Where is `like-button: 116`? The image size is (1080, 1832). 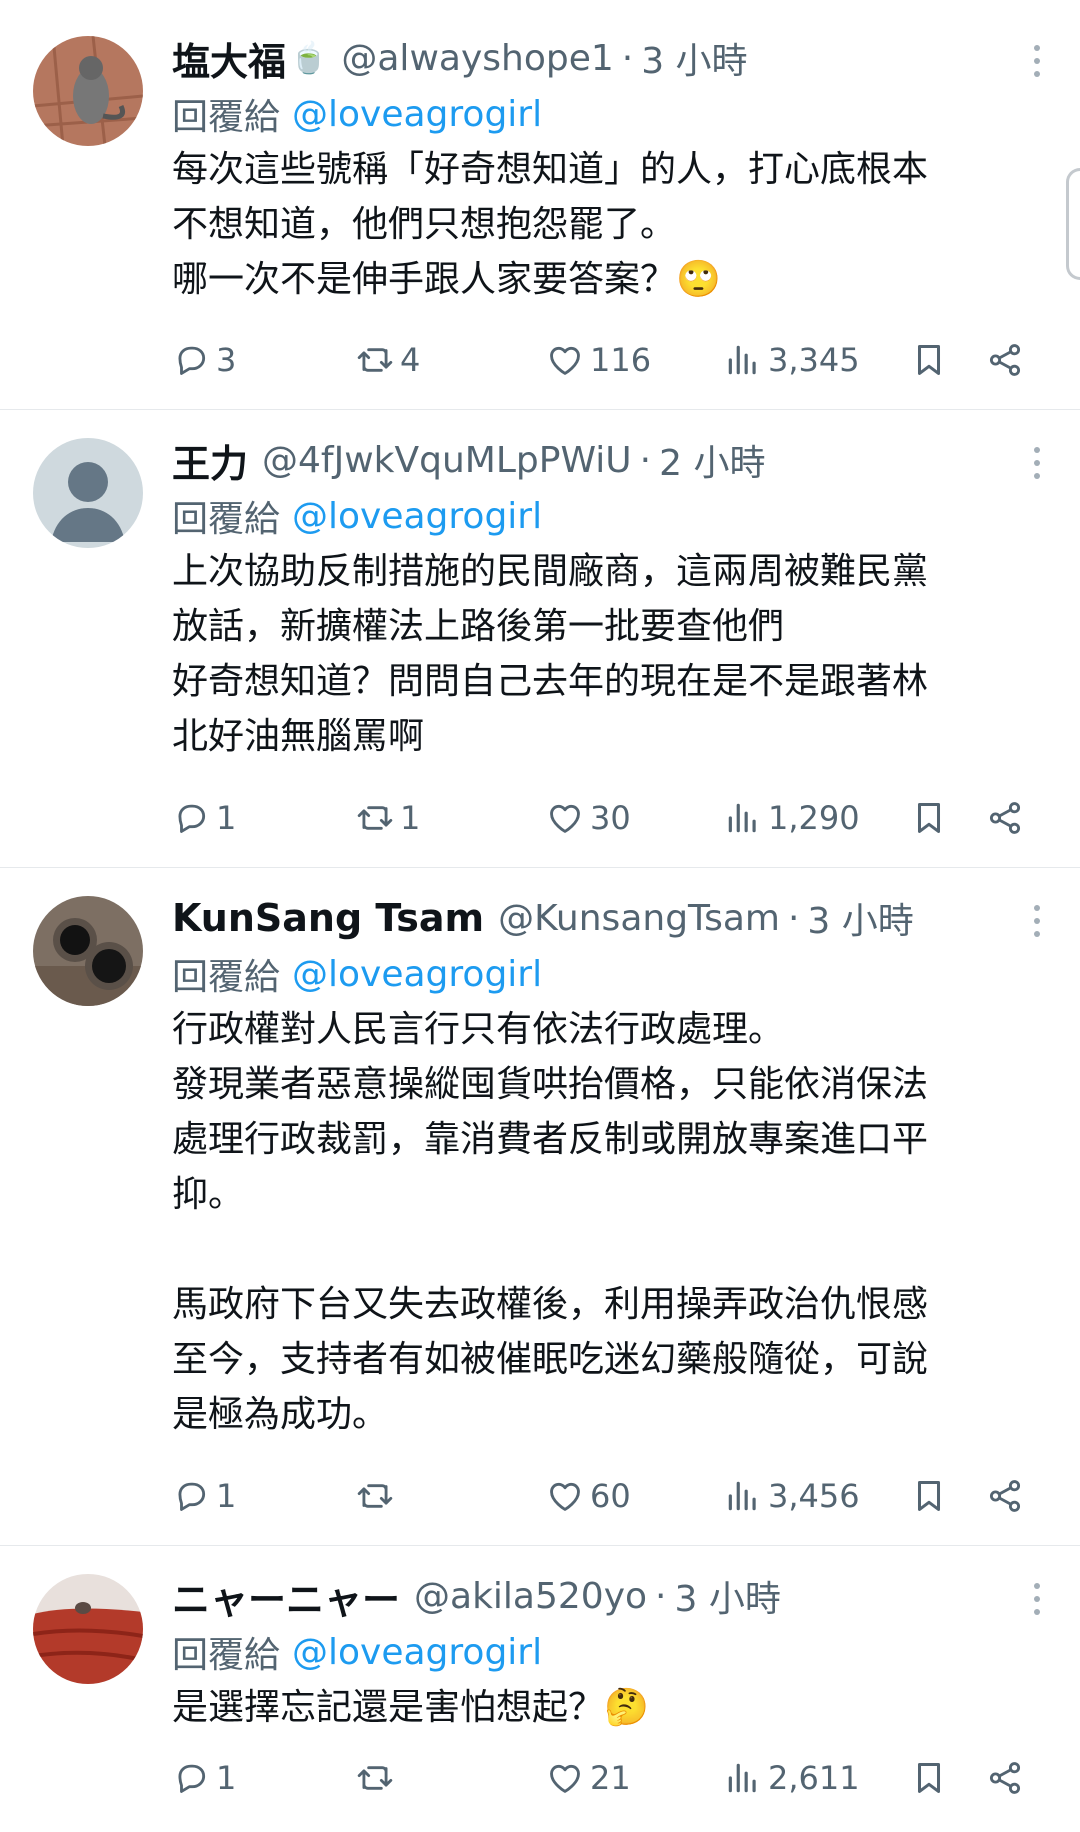
like-button: 116 is located at coordinates (598, 360).